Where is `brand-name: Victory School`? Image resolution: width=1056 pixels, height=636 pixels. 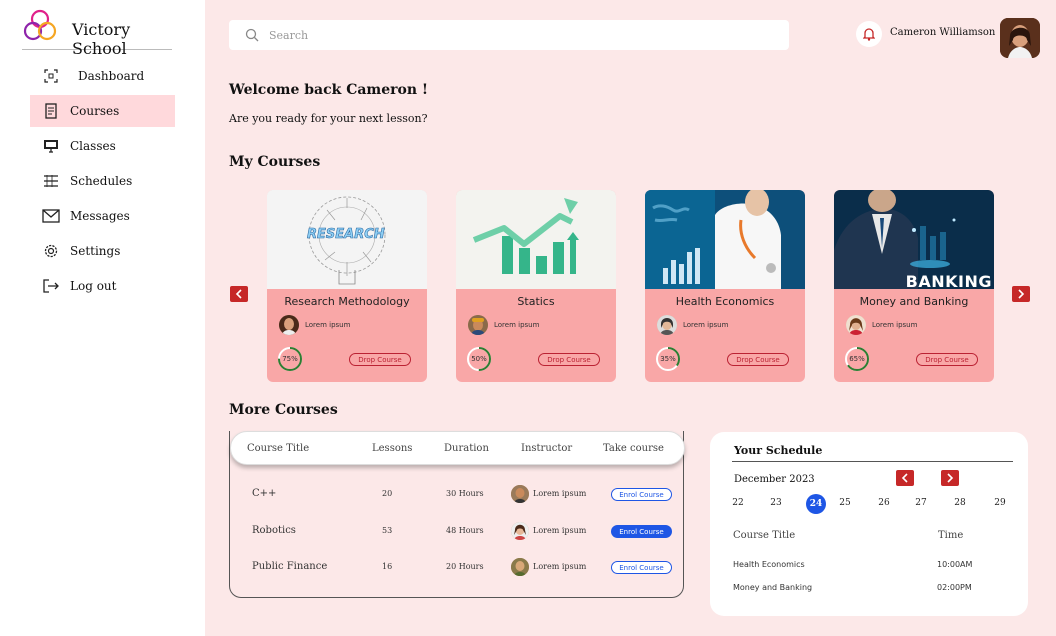
brand-name: Victory School is located at coordinates (101, 39).